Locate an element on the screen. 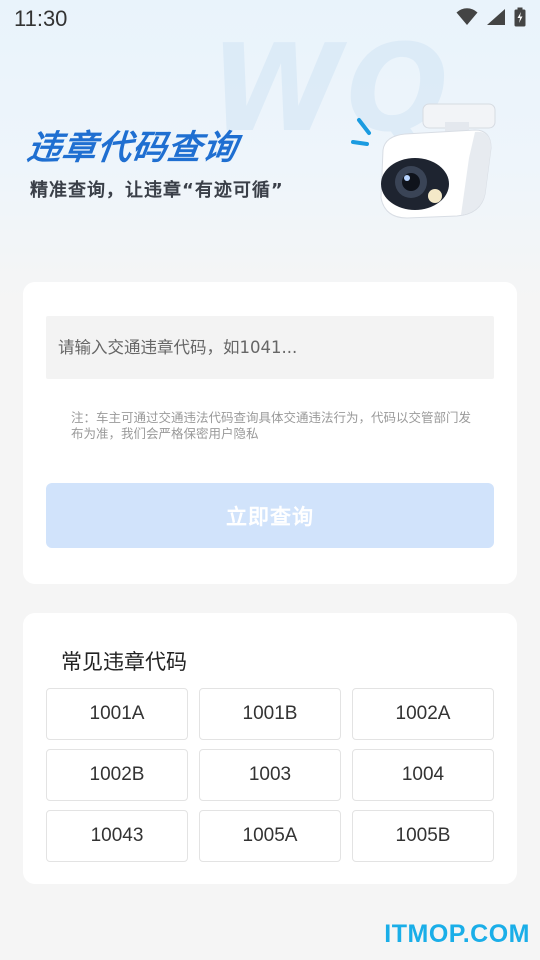 Image resolution: width=540 pixels, height=960 pixels. code-chip: 1002A is located at coordinates (423, 714).